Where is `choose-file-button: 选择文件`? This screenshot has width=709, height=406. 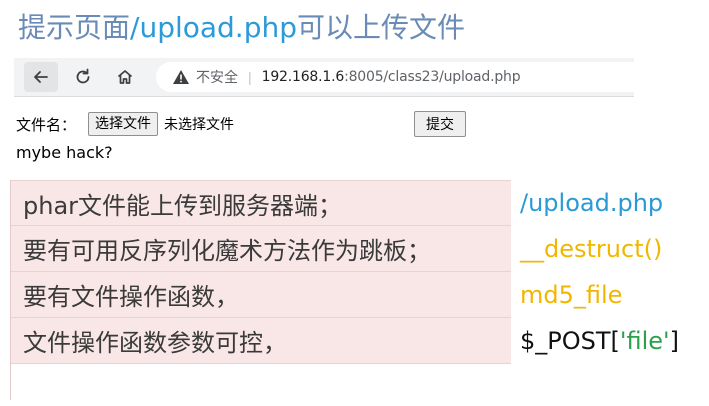
choose-file-button: 选择文件 is located at coordinates (123, 124).